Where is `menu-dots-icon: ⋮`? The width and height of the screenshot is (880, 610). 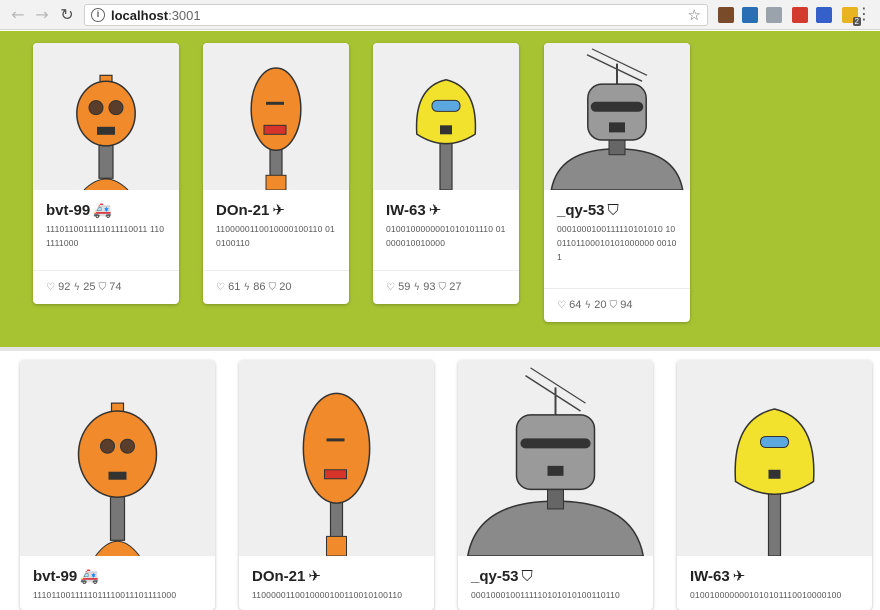
menu-dots-icon: ⋮ is located at coordinates (864, 14).